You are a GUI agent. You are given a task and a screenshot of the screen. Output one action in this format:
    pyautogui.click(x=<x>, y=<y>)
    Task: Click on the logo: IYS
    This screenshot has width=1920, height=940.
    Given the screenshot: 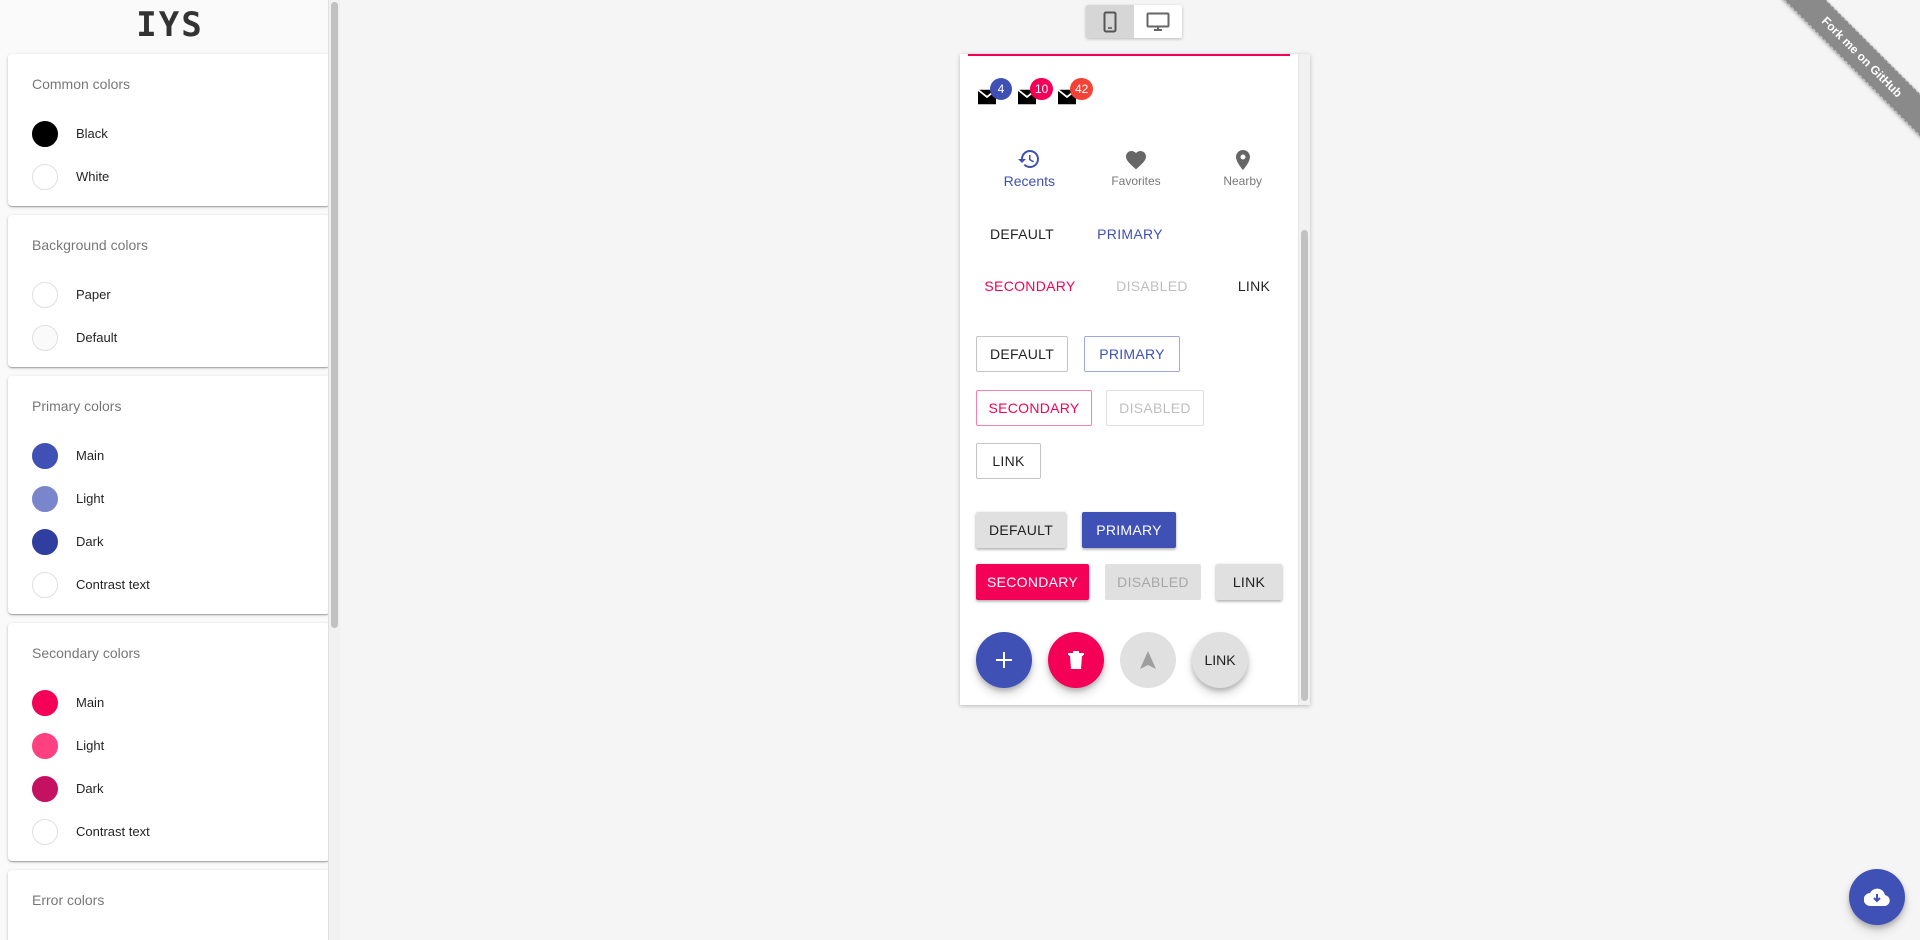 What is the action you would take?
    pyautogui.click(x=170, y=25)
    